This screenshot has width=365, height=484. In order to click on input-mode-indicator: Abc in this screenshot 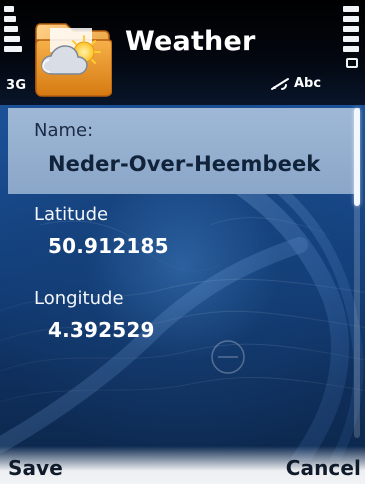, I will do `click(295, 83)`.